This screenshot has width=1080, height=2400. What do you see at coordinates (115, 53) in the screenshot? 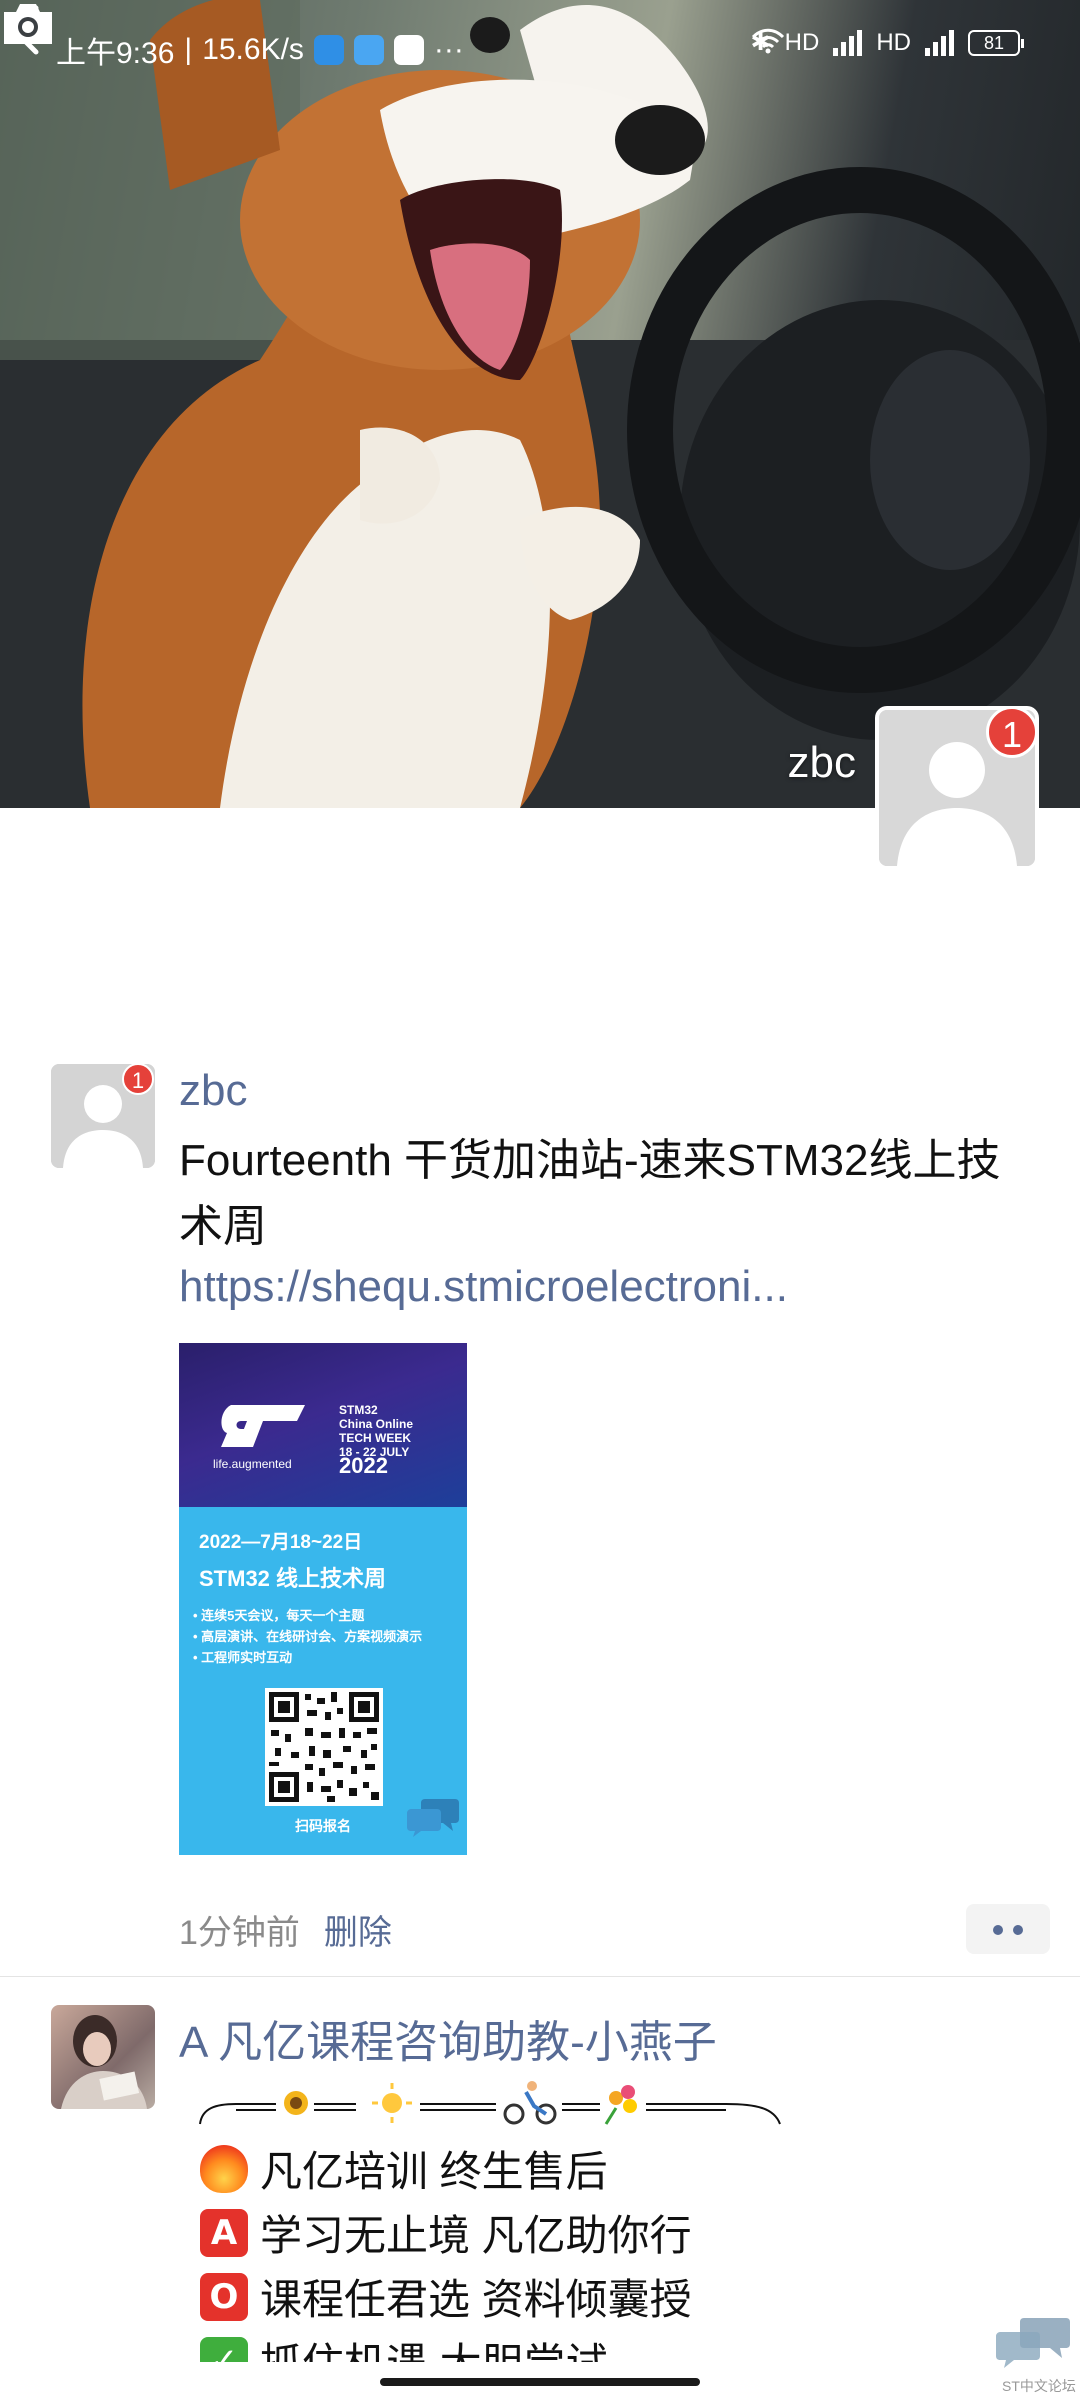
I see `status-time: 上午9:36` at bounding box center [115, 53].